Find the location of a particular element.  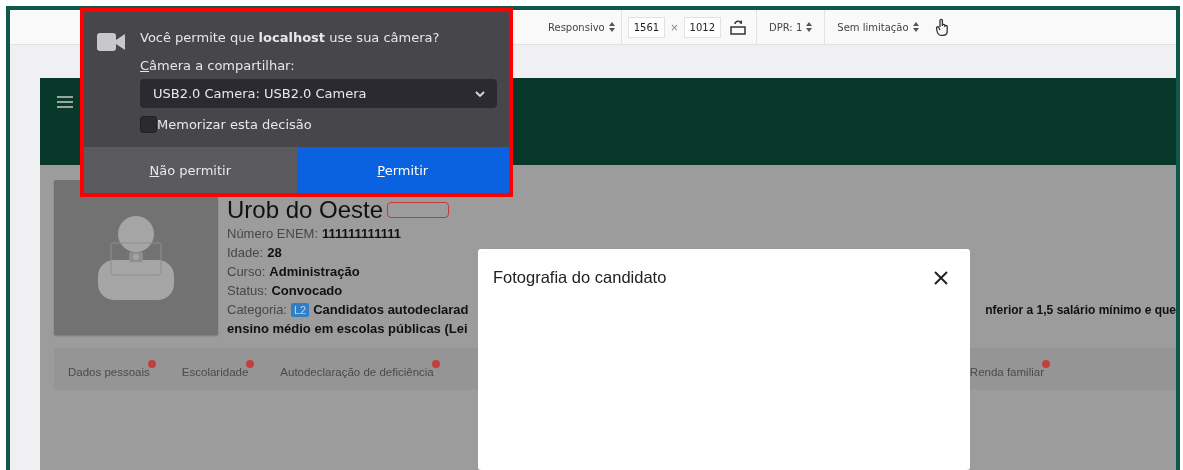

throttling-select: Sem limitação is located at coordinates (873, 27).